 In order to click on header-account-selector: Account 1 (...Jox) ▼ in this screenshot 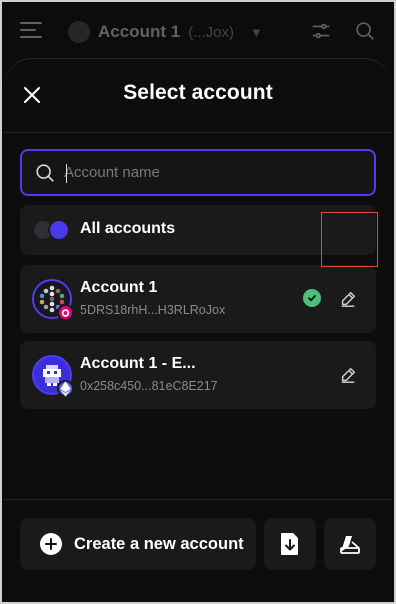, I will do `click(165, 32)`.